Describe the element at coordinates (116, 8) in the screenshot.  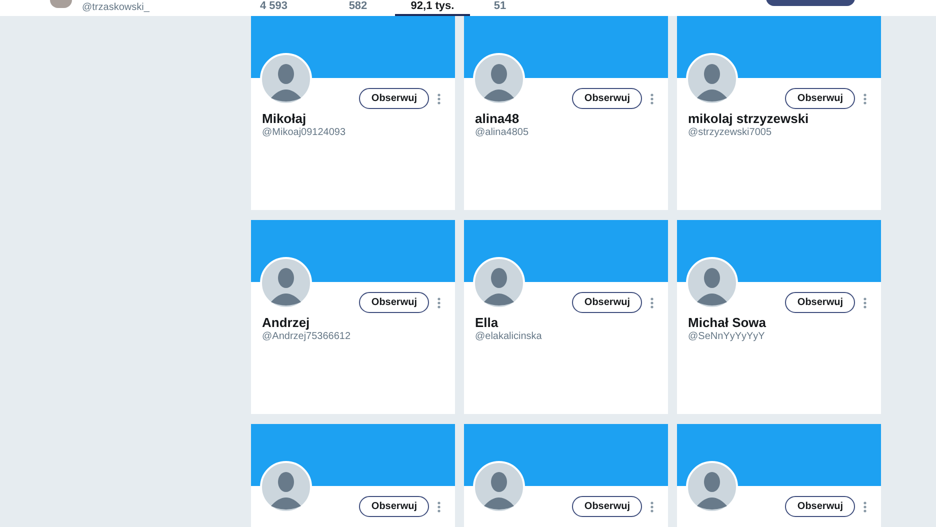
I see `profile-handle: @trzaskowski_` at that location.